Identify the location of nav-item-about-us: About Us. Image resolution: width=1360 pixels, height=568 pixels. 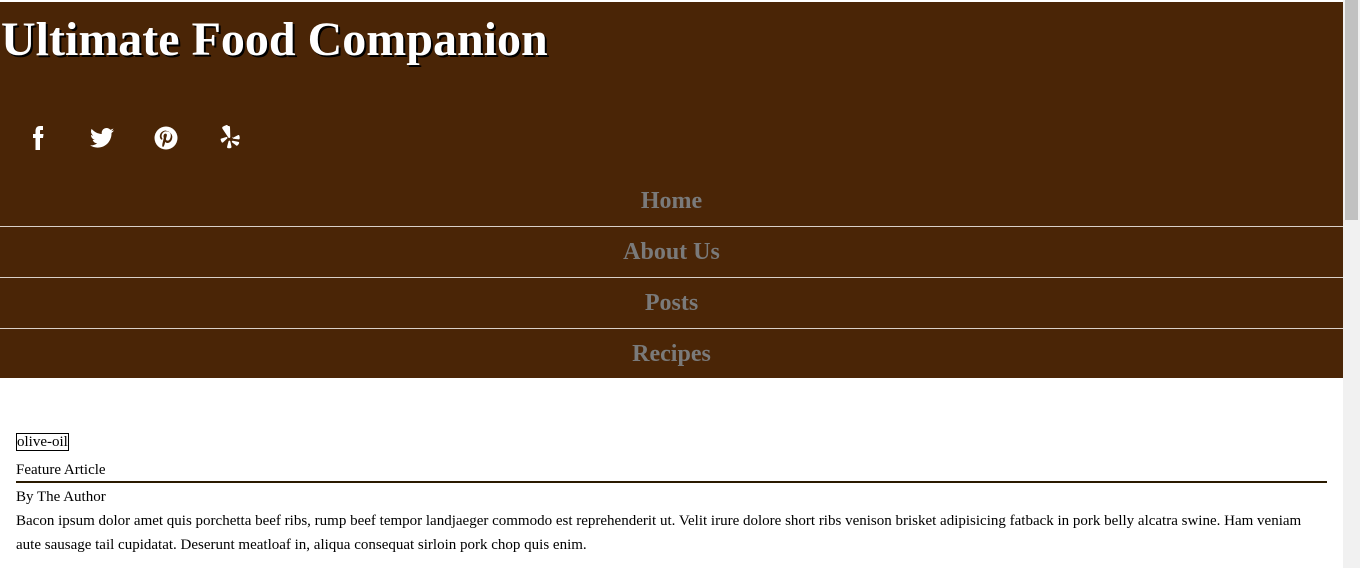
(671, 252).